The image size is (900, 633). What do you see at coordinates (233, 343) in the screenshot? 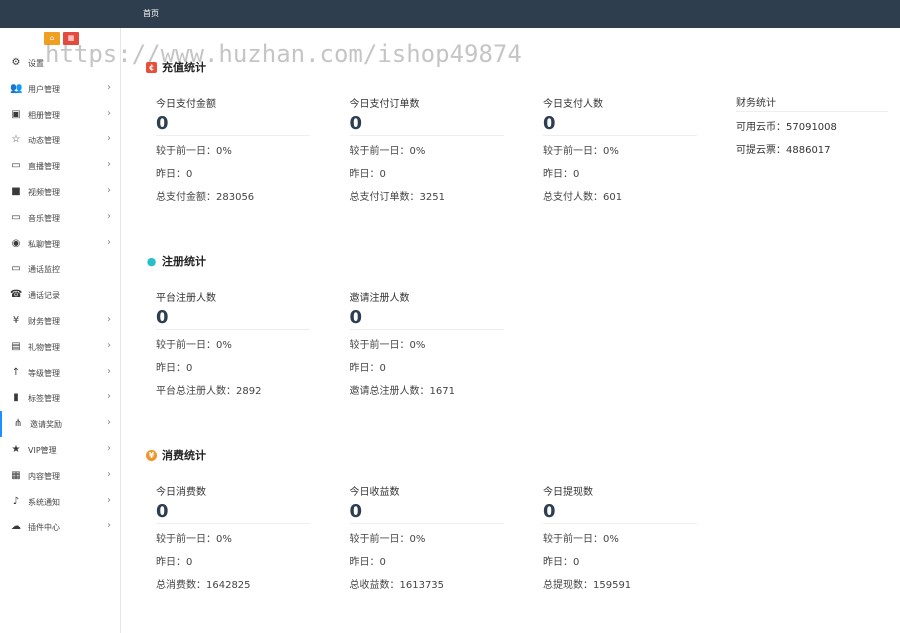
I see `register-stat-card: 平台注册人数 0 较于前一日：0% 昨日：0 平台总注册人数：2892` at bounding box center [233, 343].